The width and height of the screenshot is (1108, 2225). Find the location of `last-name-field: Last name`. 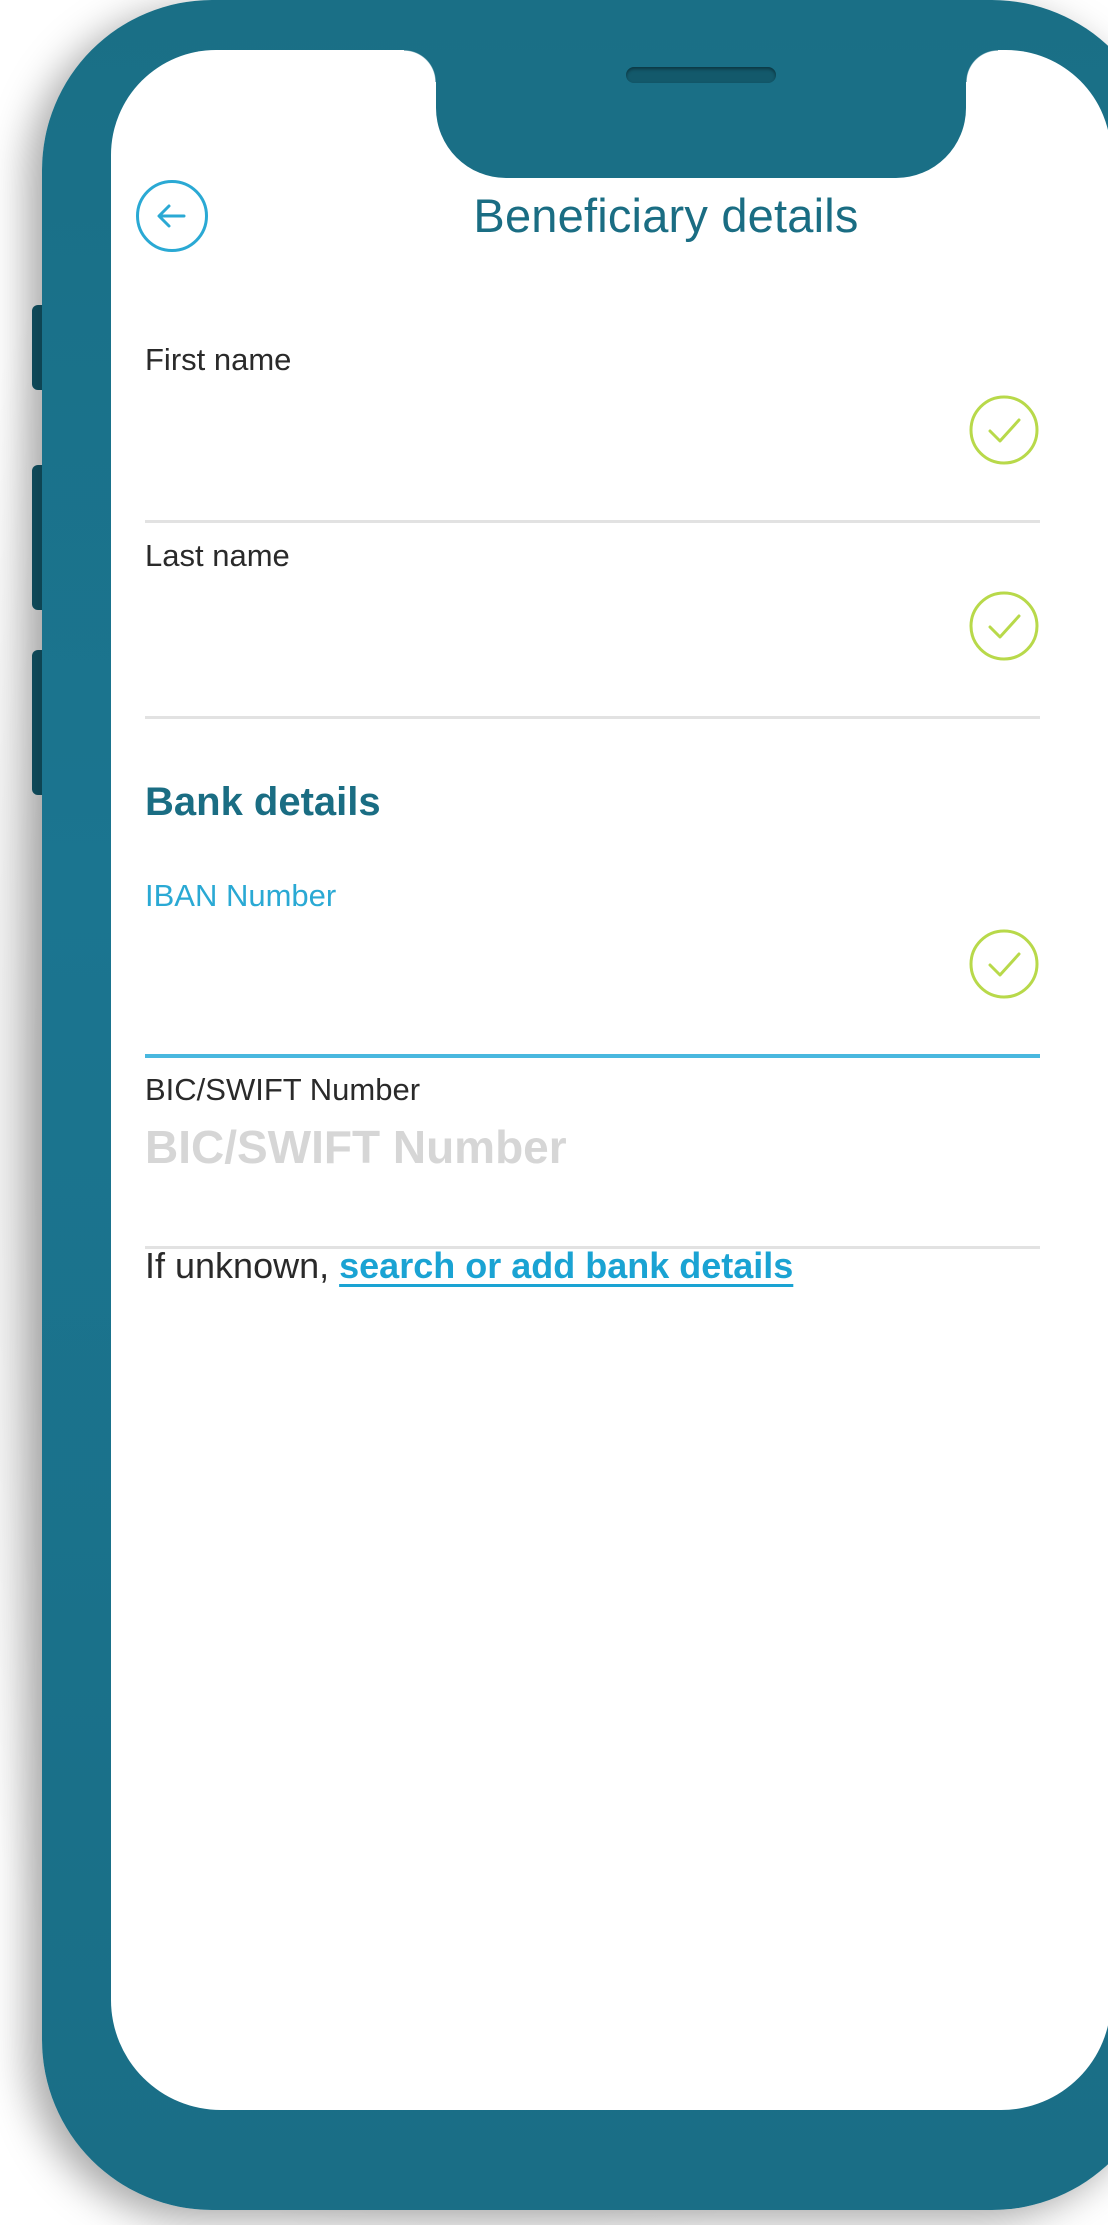

last-name-field: Last name is located at coordinates (592, 628).